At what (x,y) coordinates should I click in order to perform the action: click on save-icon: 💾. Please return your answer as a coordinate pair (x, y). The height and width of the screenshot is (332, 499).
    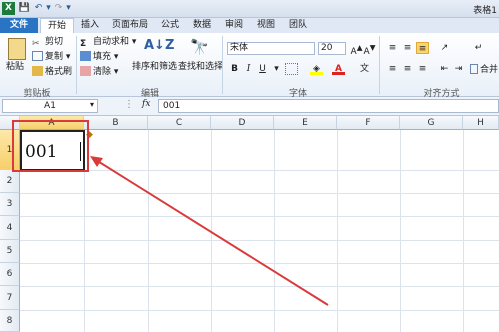
    Looking at the image, I should click on (24, 8).